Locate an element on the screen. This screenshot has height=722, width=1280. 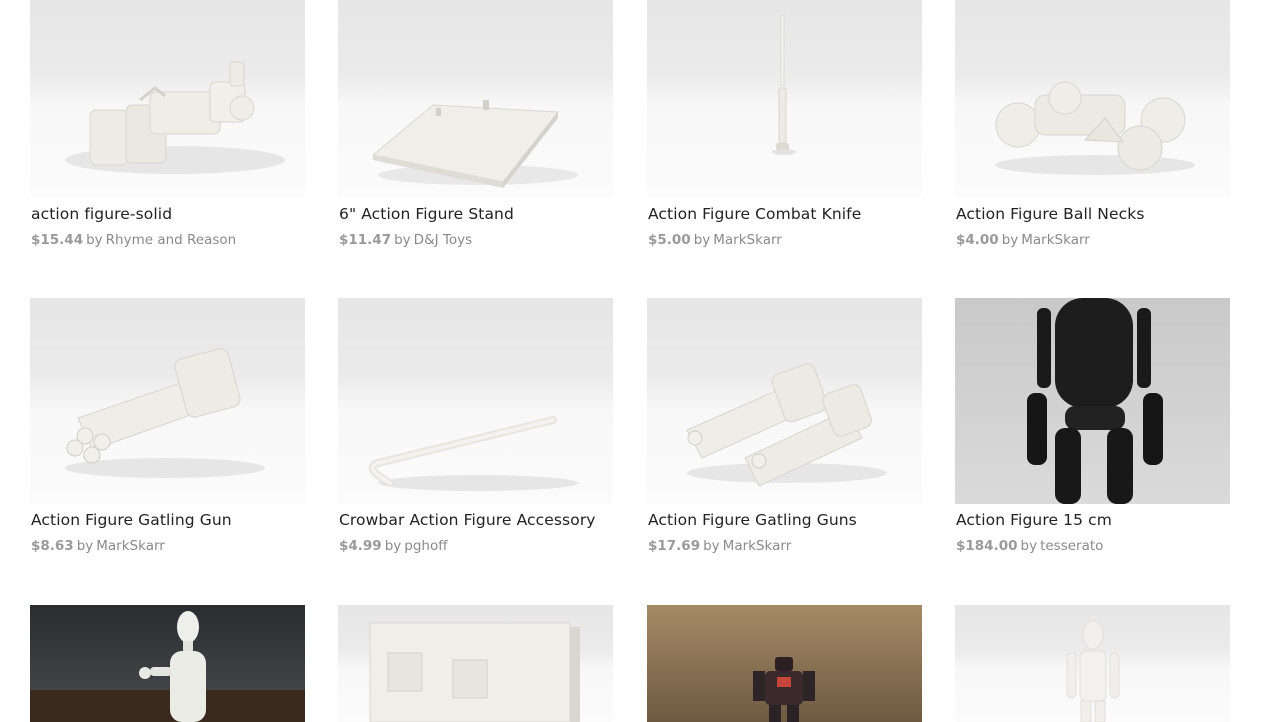
stand-render is located at coordinates (474, 144).